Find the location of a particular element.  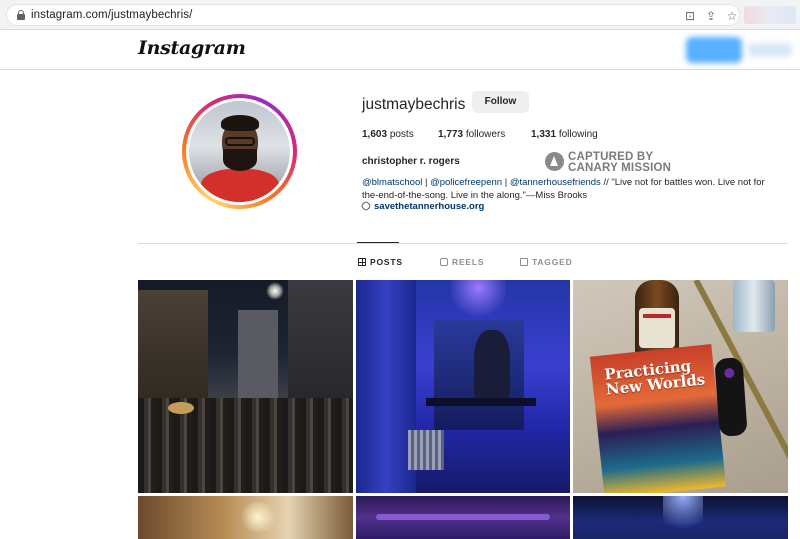

url-text: instagram.com/justmaybechris/ is located at coordinates (111, 15).